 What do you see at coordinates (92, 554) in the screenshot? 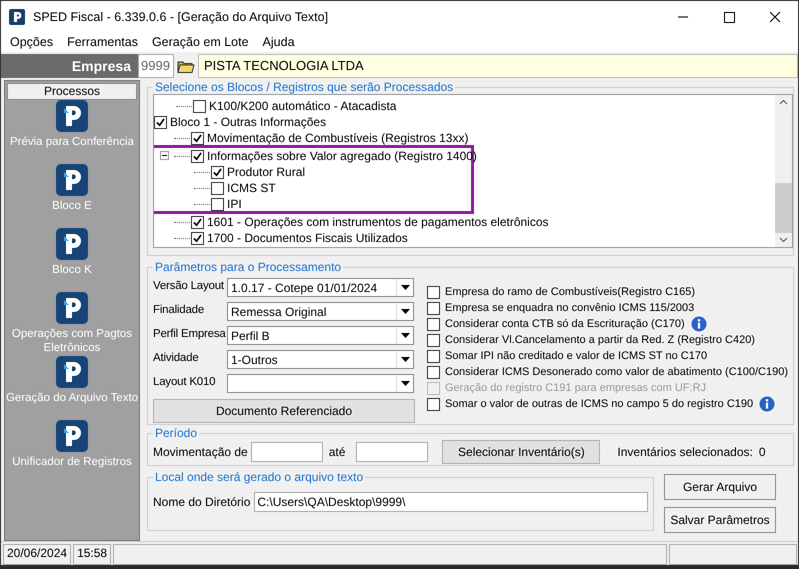
I see `status-panel: 15:58` at bounding box center [92, 554].